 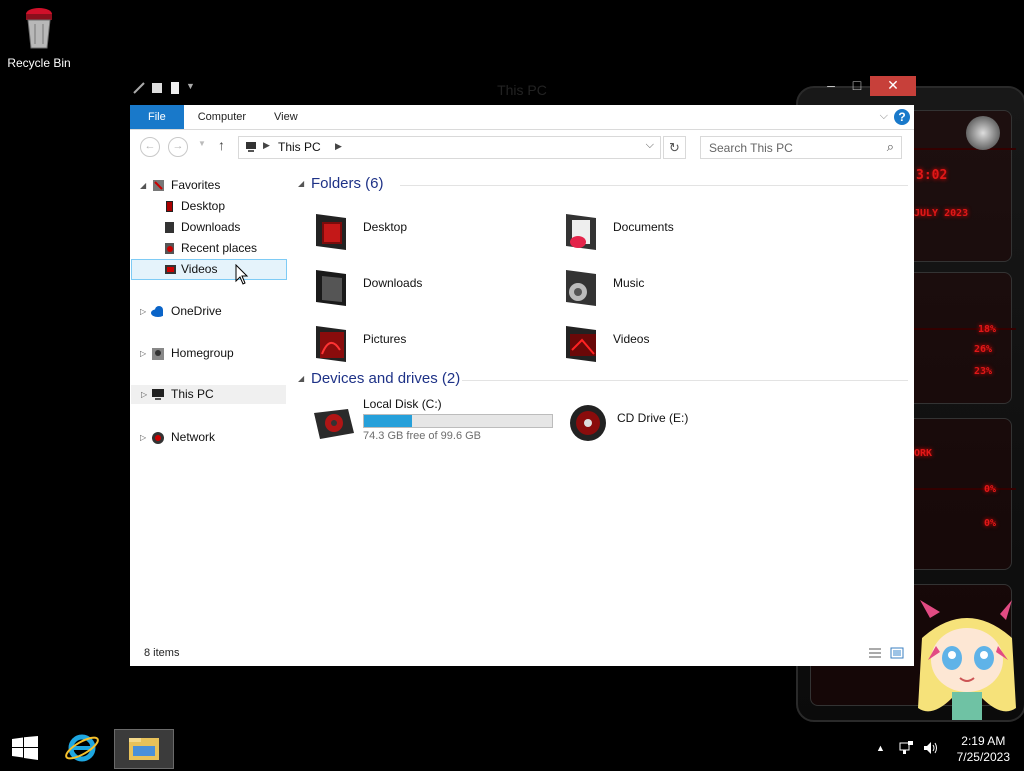 I want to click on clock: 2:19 AM 7/25/2023, so click(x=983, y=749).